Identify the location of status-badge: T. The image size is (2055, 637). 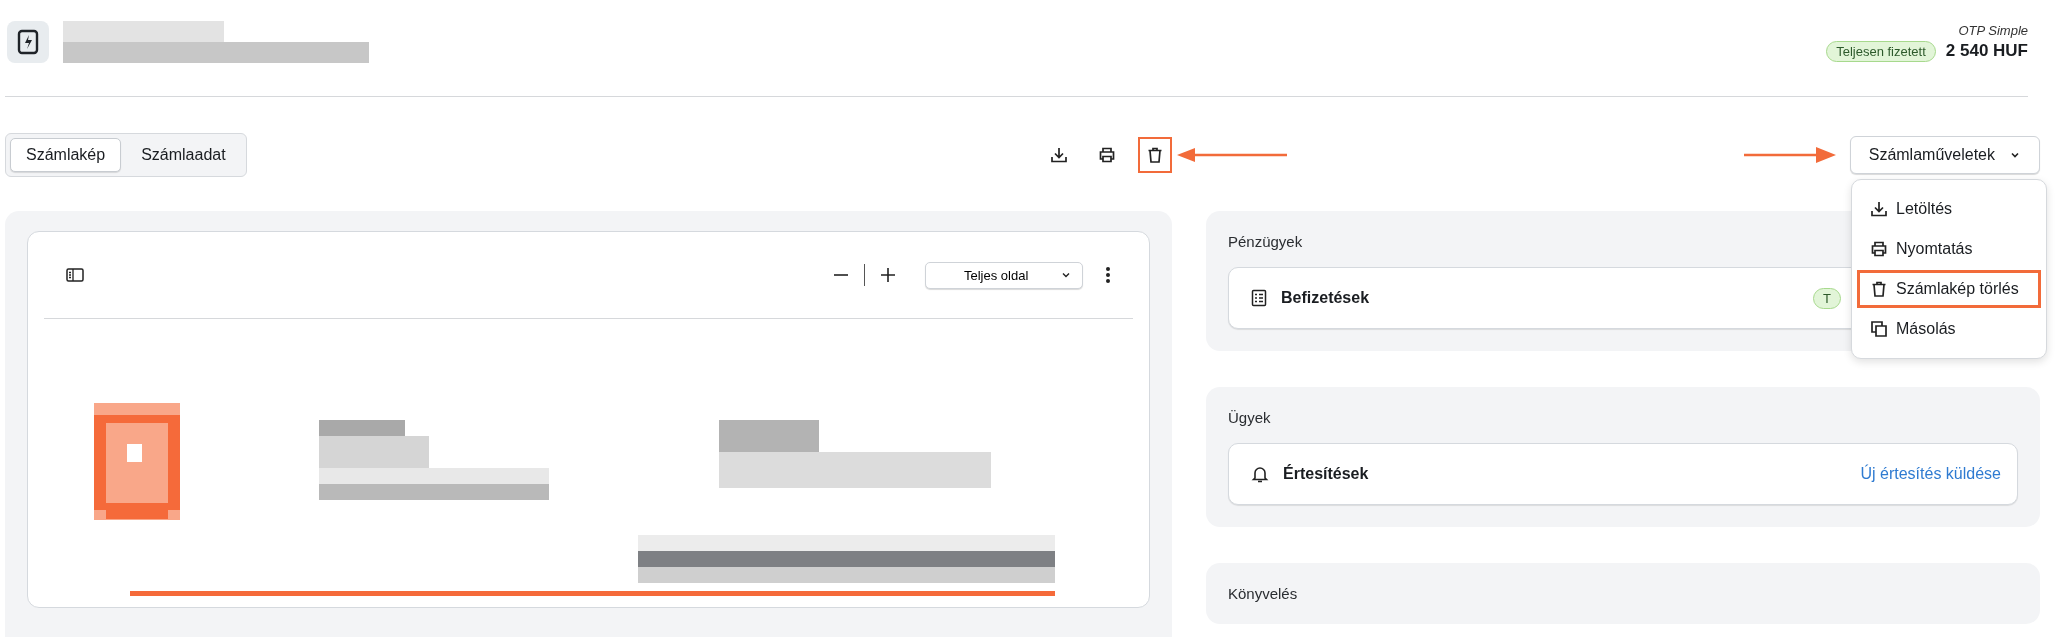
(1827, 298).